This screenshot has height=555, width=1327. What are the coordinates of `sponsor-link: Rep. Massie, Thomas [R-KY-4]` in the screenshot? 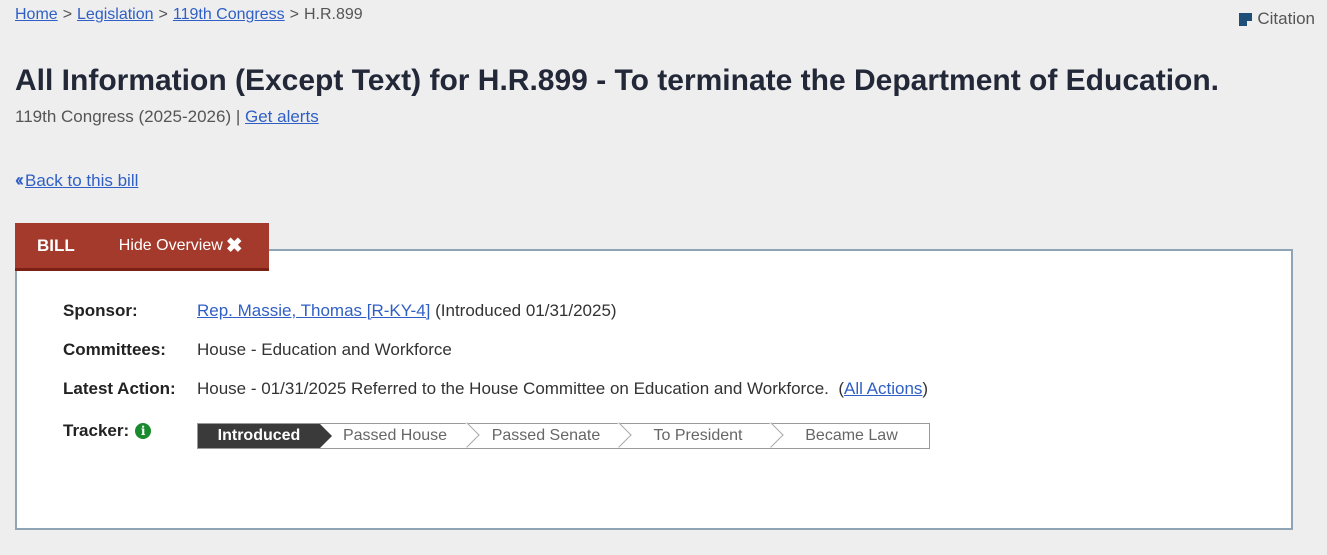 It's located at (313, 310).